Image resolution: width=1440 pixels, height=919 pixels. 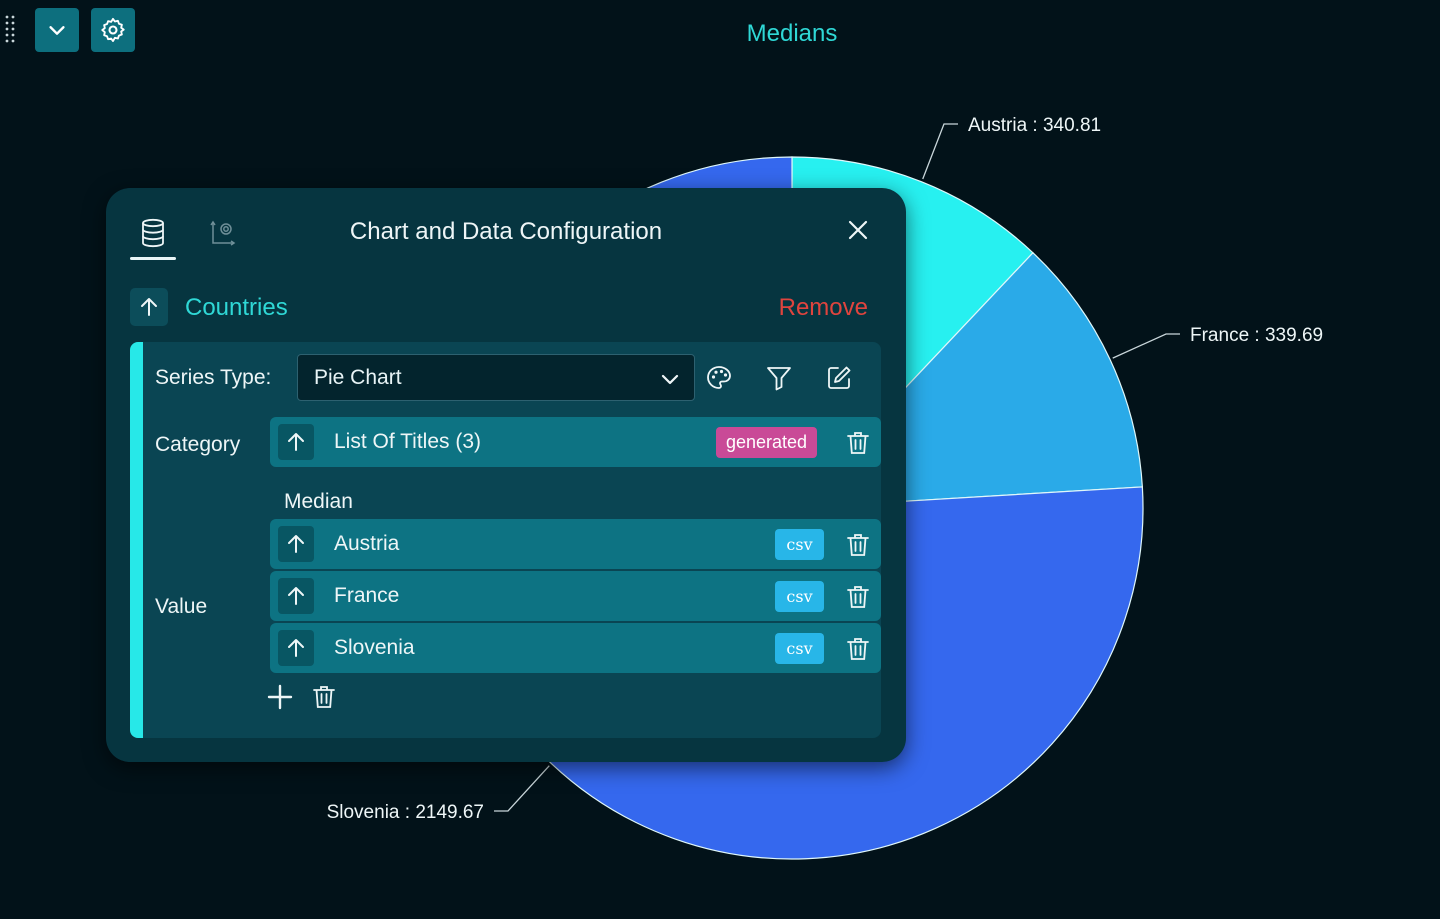 I want to click on category-row: List Of Titles (3) generated, so click(x=575, y=442).